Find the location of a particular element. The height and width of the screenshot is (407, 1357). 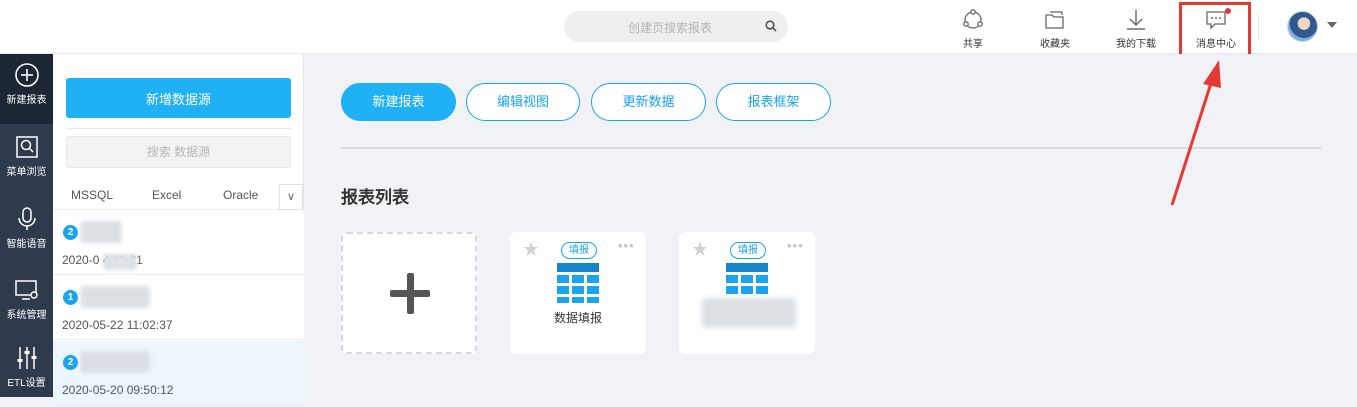

browse-icon is located at coordinates (26, 147).